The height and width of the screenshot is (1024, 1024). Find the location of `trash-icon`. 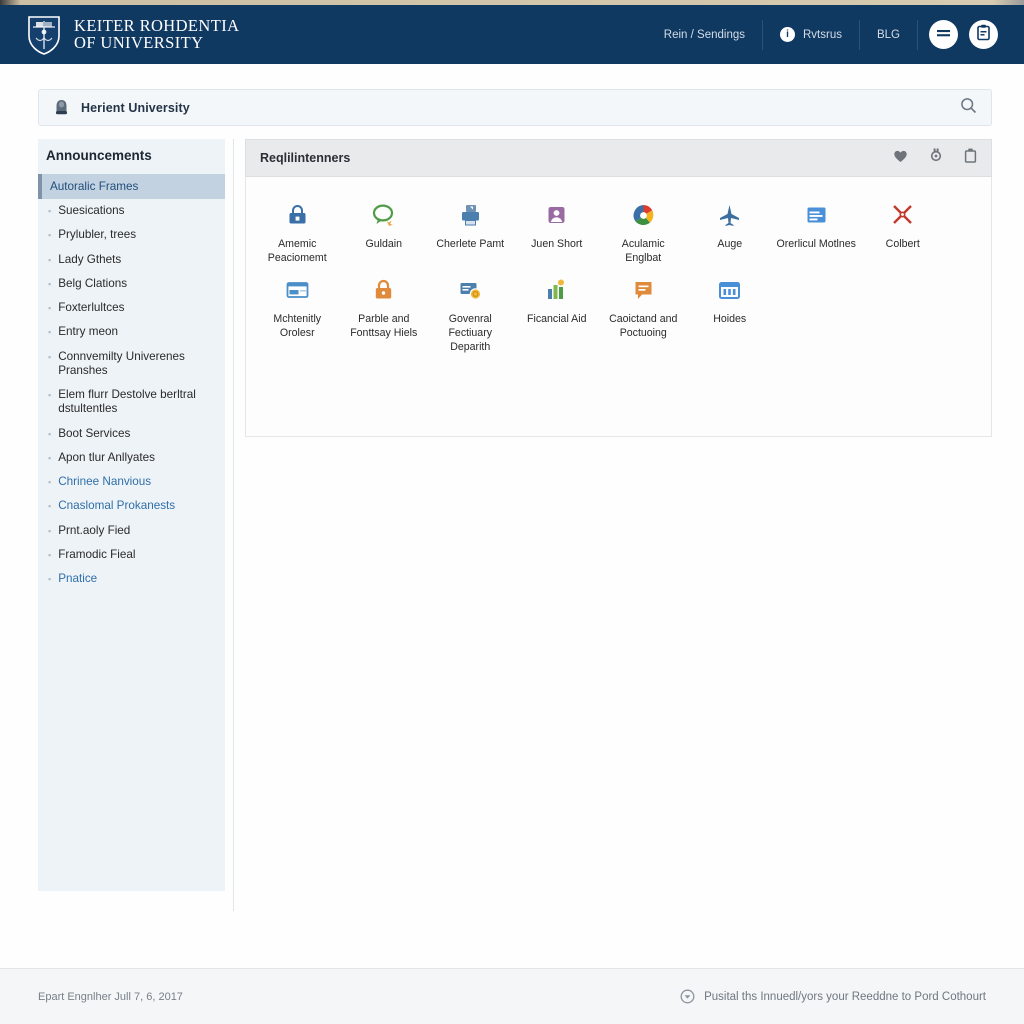

trash-icon is located at coordinates (970, 158).